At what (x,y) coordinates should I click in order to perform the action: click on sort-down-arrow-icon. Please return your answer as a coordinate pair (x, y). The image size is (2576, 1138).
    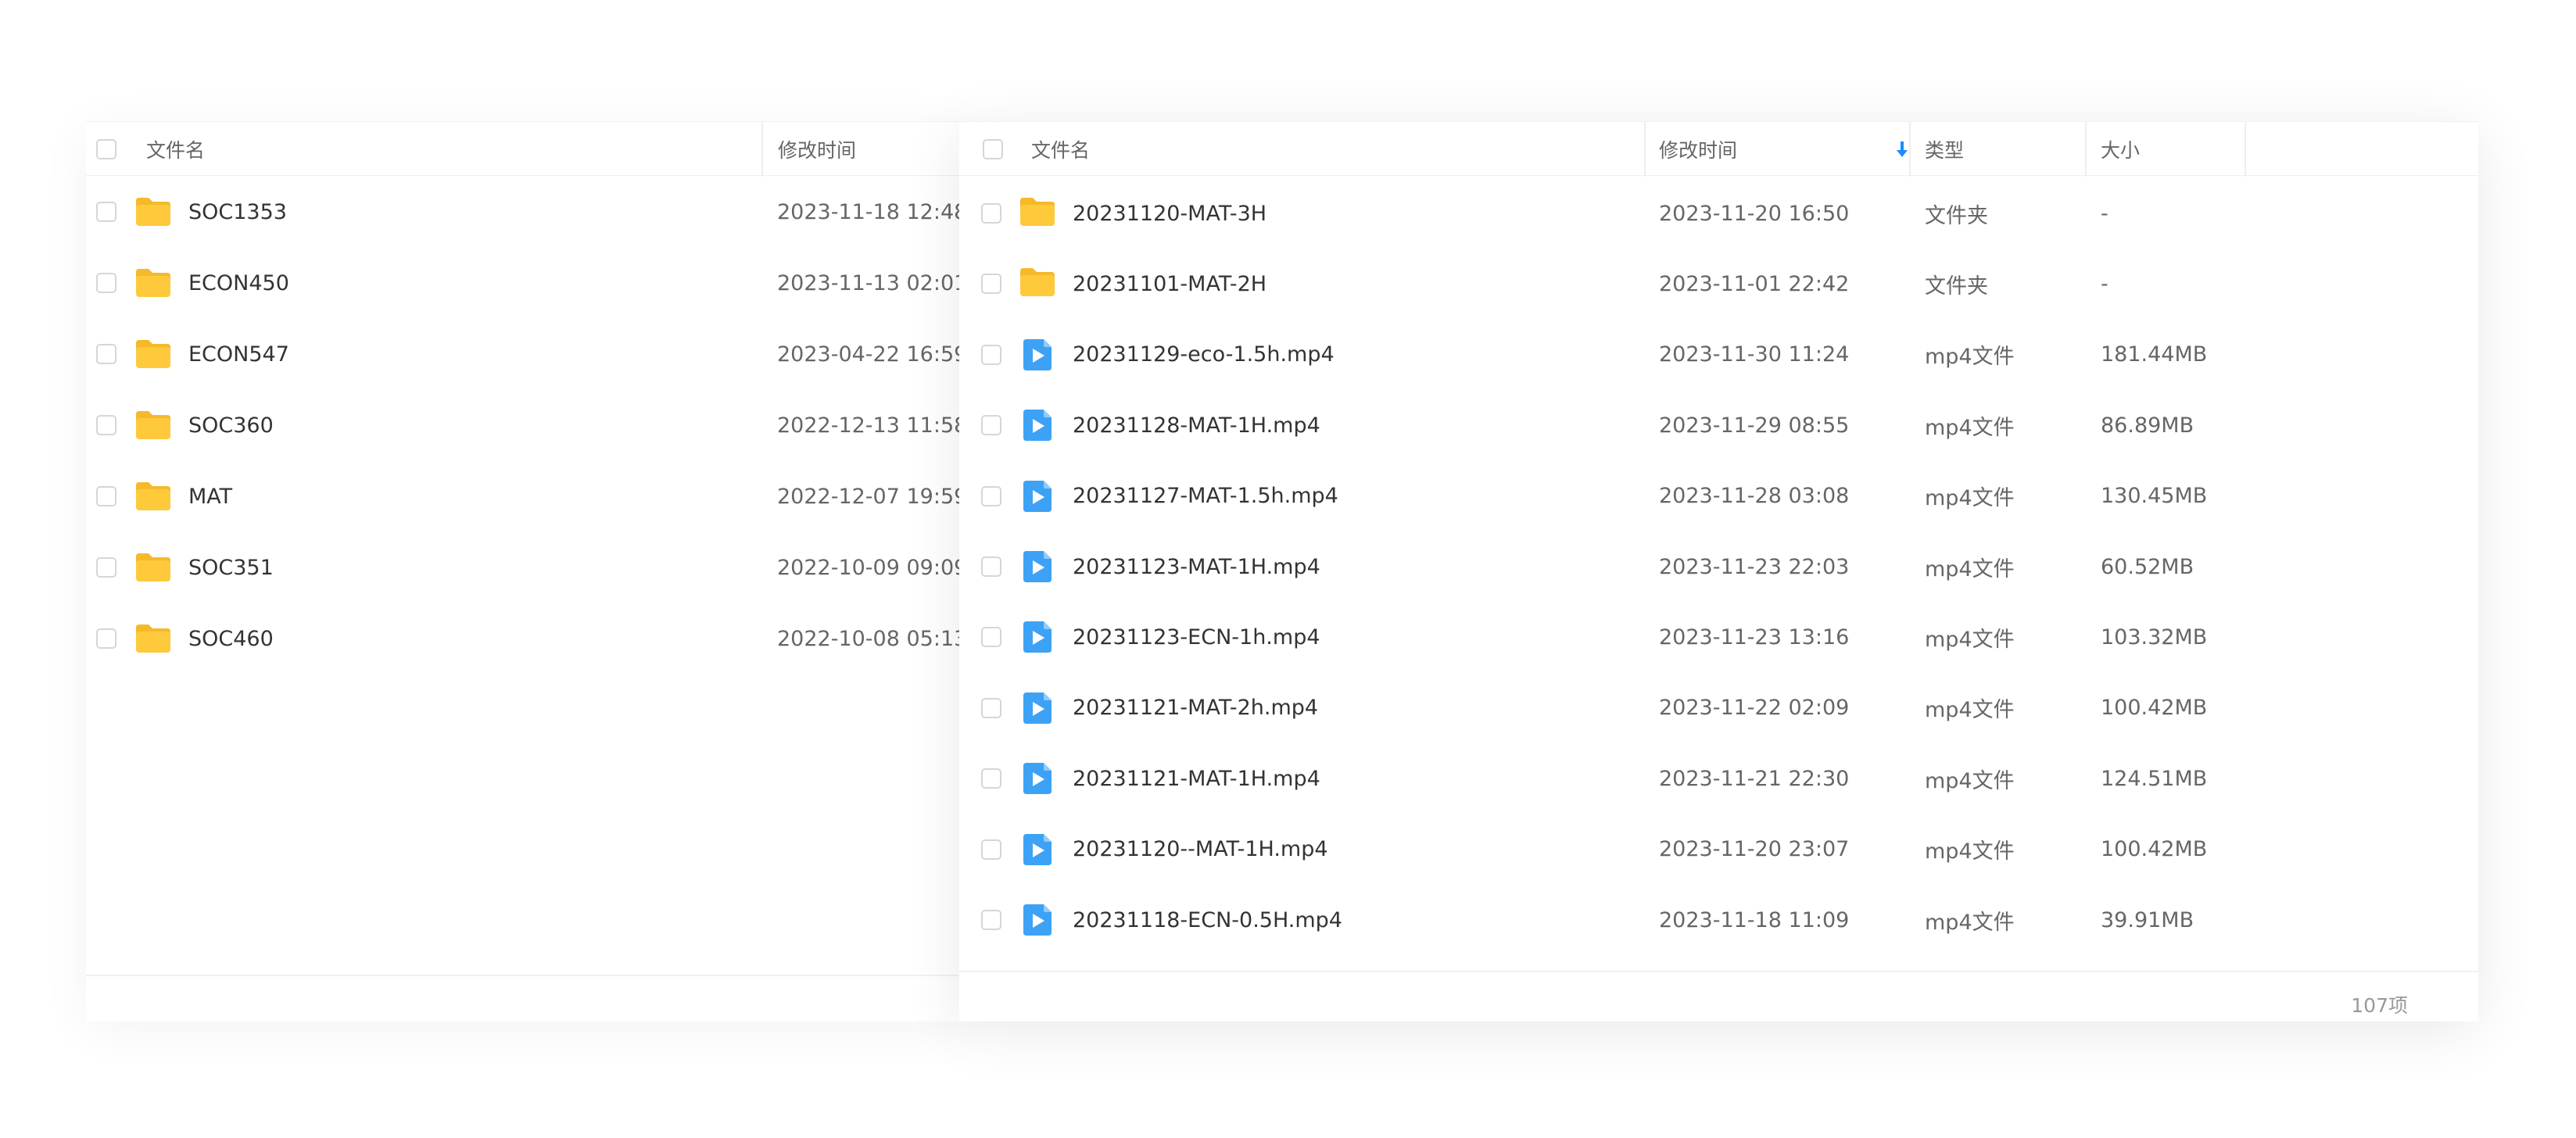
    Looking at the image, I should click on (1902, 150).